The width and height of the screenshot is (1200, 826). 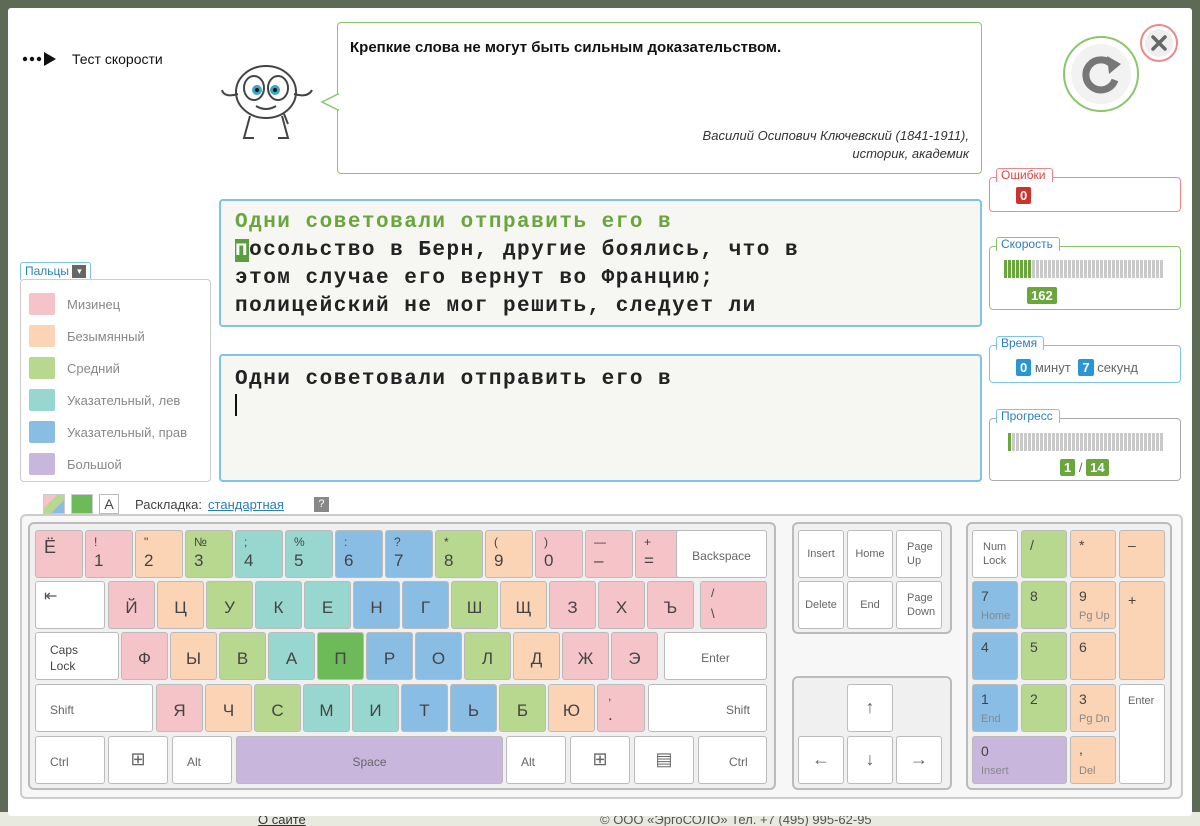 I want to click on key-row1-1: Ц, so click(x=180, y=605).